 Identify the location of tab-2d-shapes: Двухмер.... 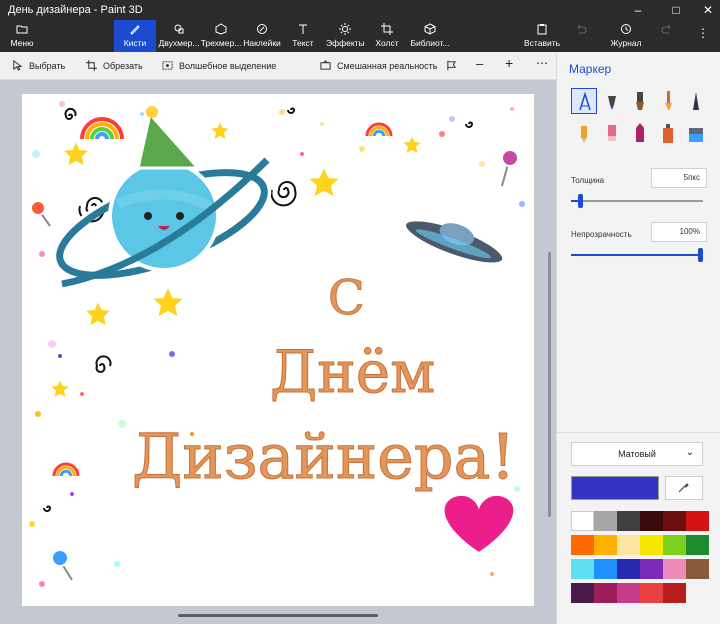
(179, 36).